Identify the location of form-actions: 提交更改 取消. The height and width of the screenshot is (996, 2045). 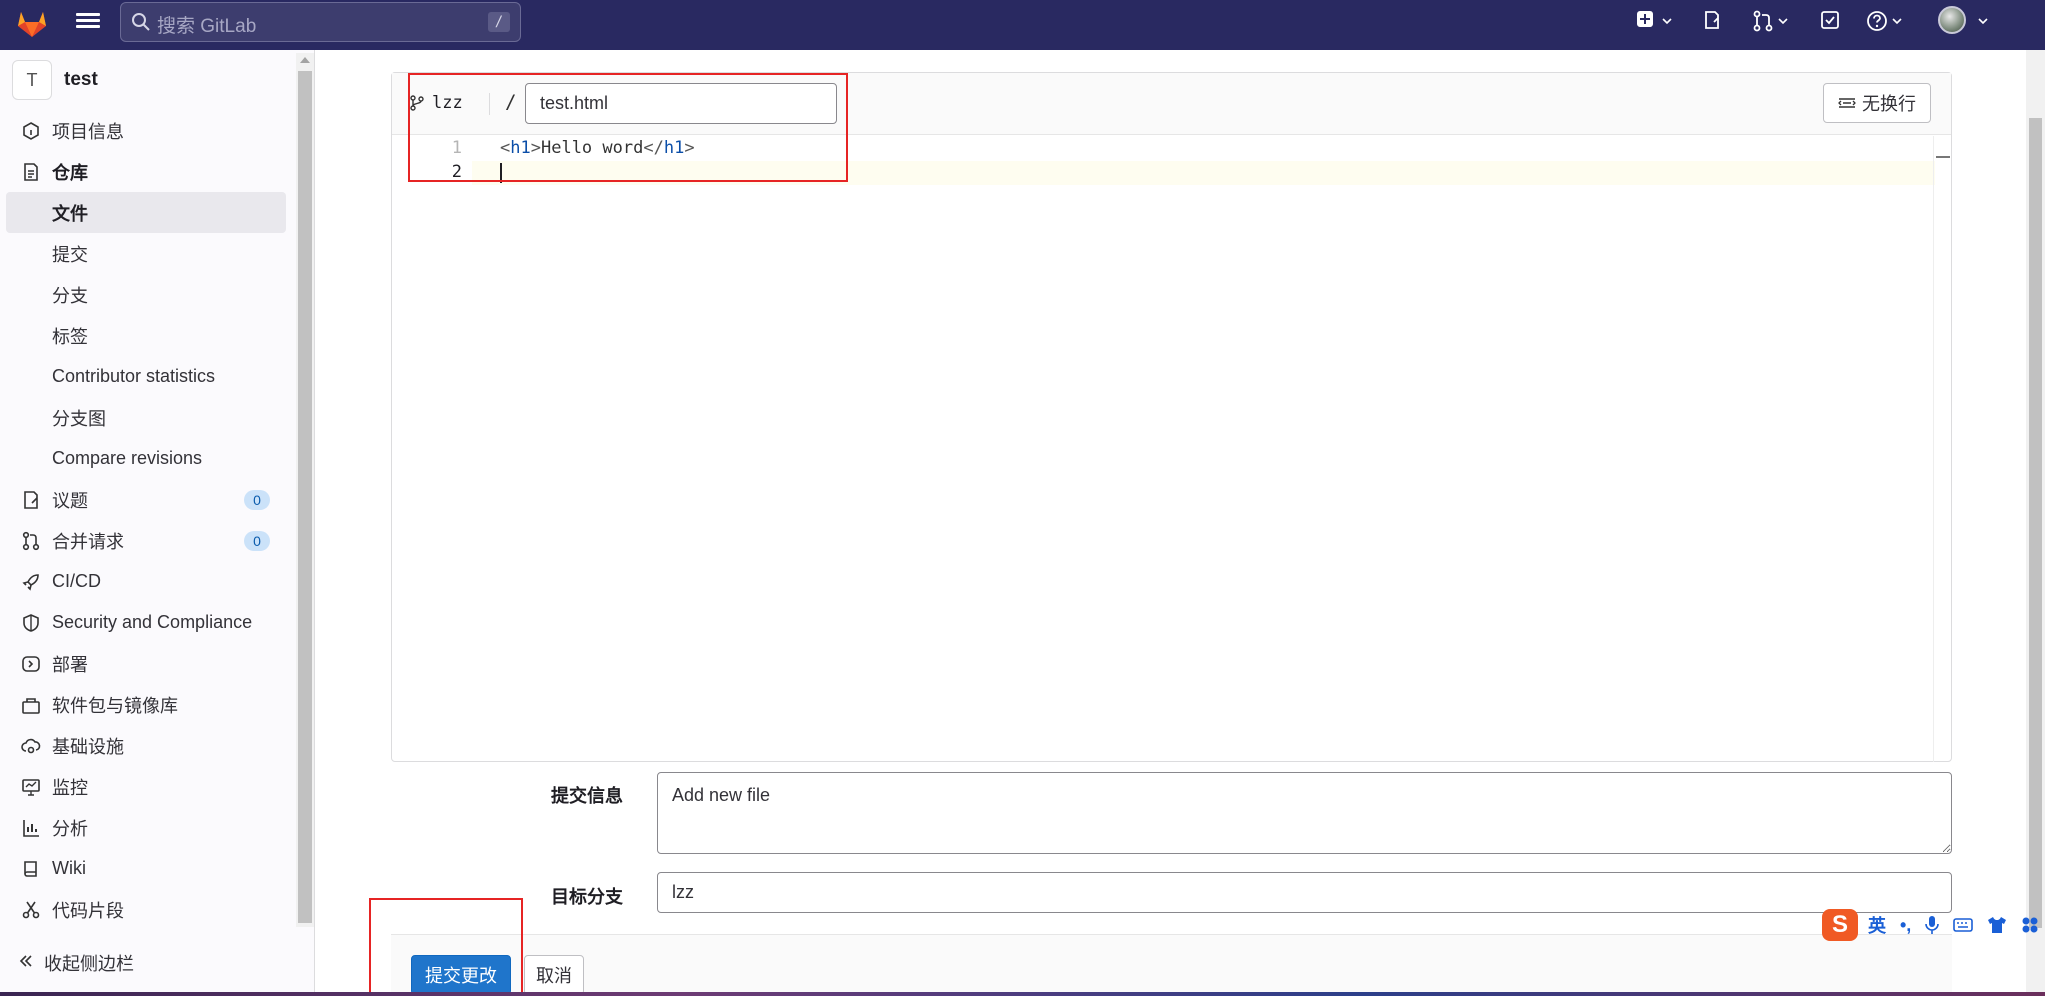
(1171, 965).